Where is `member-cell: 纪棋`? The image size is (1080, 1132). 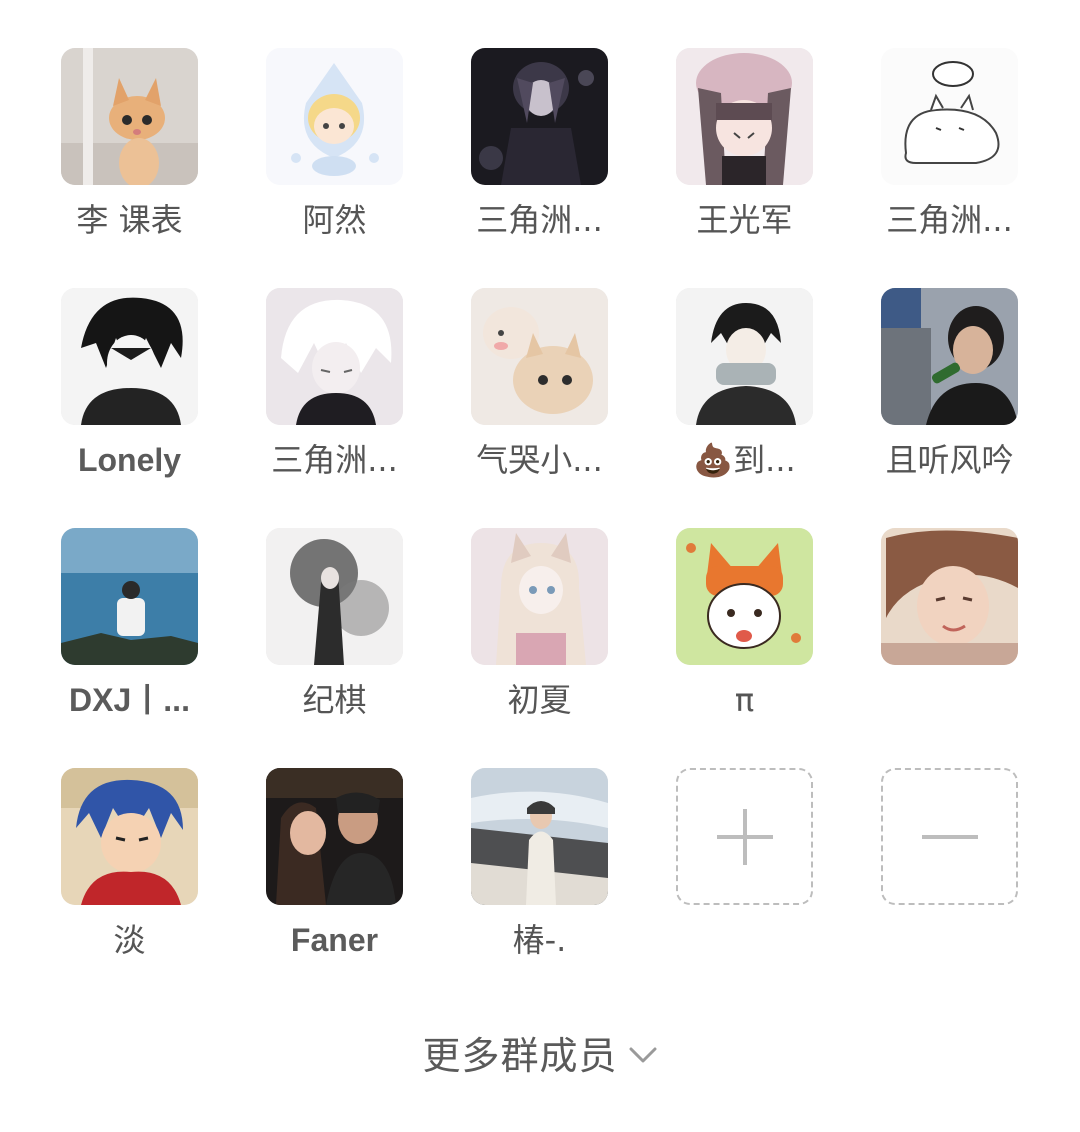
member-cell: 纪棋 is located at coordinates (334, 648).